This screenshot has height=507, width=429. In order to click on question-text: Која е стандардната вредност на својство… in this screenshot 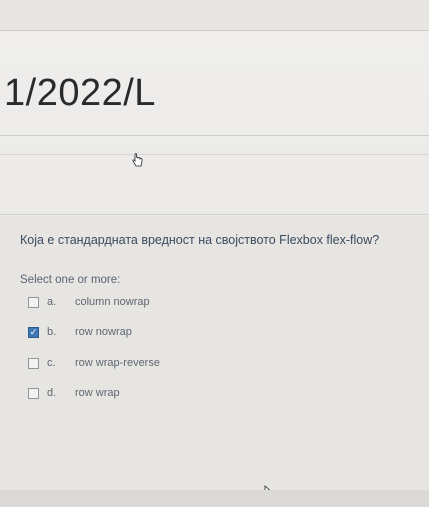, I will do `click(200, 240)`.